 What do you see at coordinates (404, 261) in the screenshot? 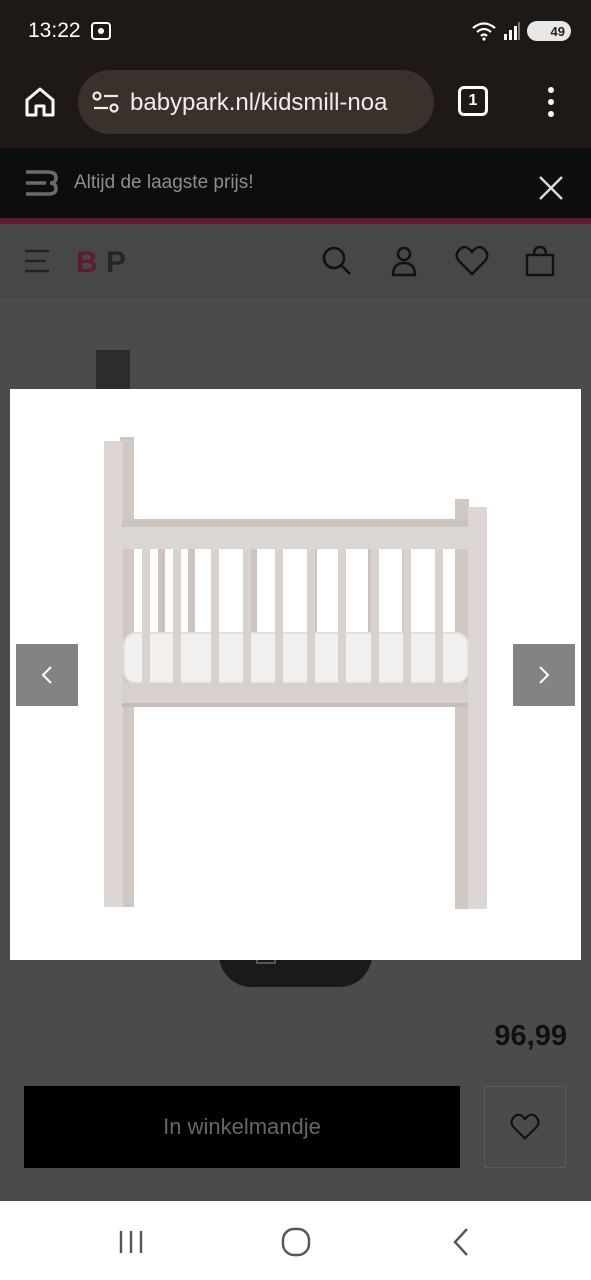
I see `account-icon` at bounding box center [404, 261].